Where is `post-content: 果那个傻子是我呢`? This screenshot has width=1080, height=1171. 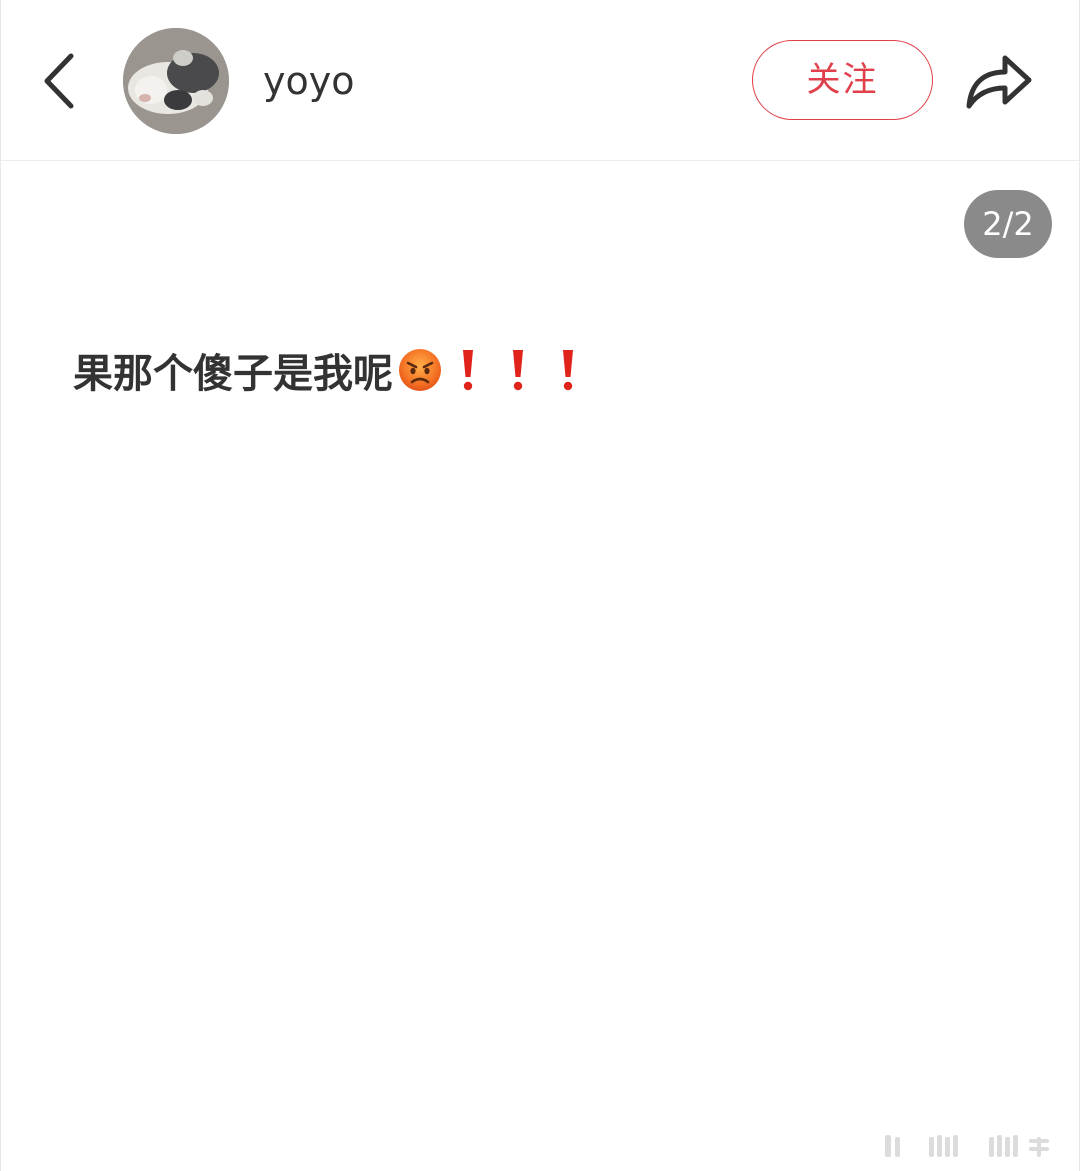 post-content: 果那个傻子是我呢 is located at coordinates (333, 370).